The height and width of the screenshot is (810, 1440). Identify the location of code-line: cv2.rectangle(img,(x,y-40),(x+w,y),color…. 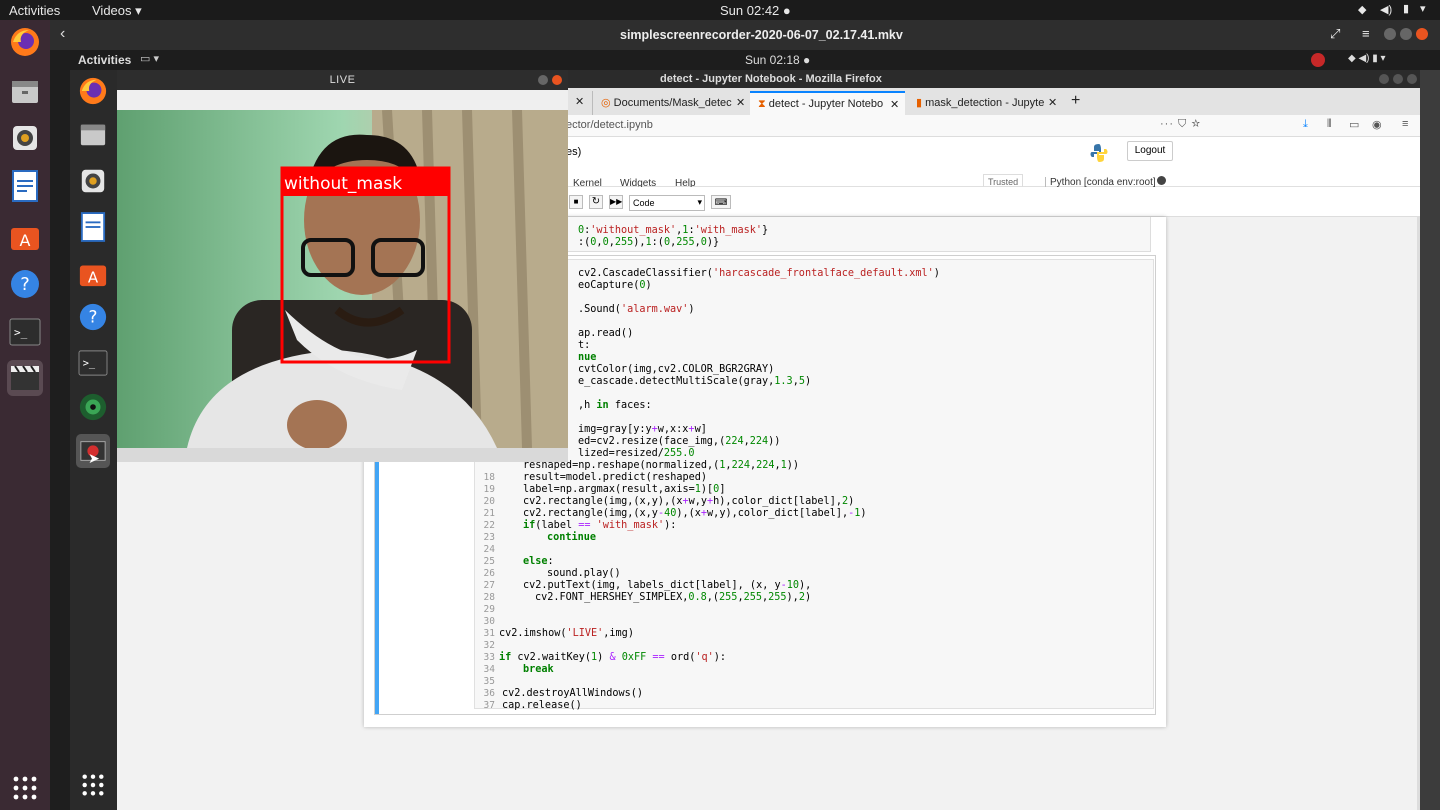
(695, 513).